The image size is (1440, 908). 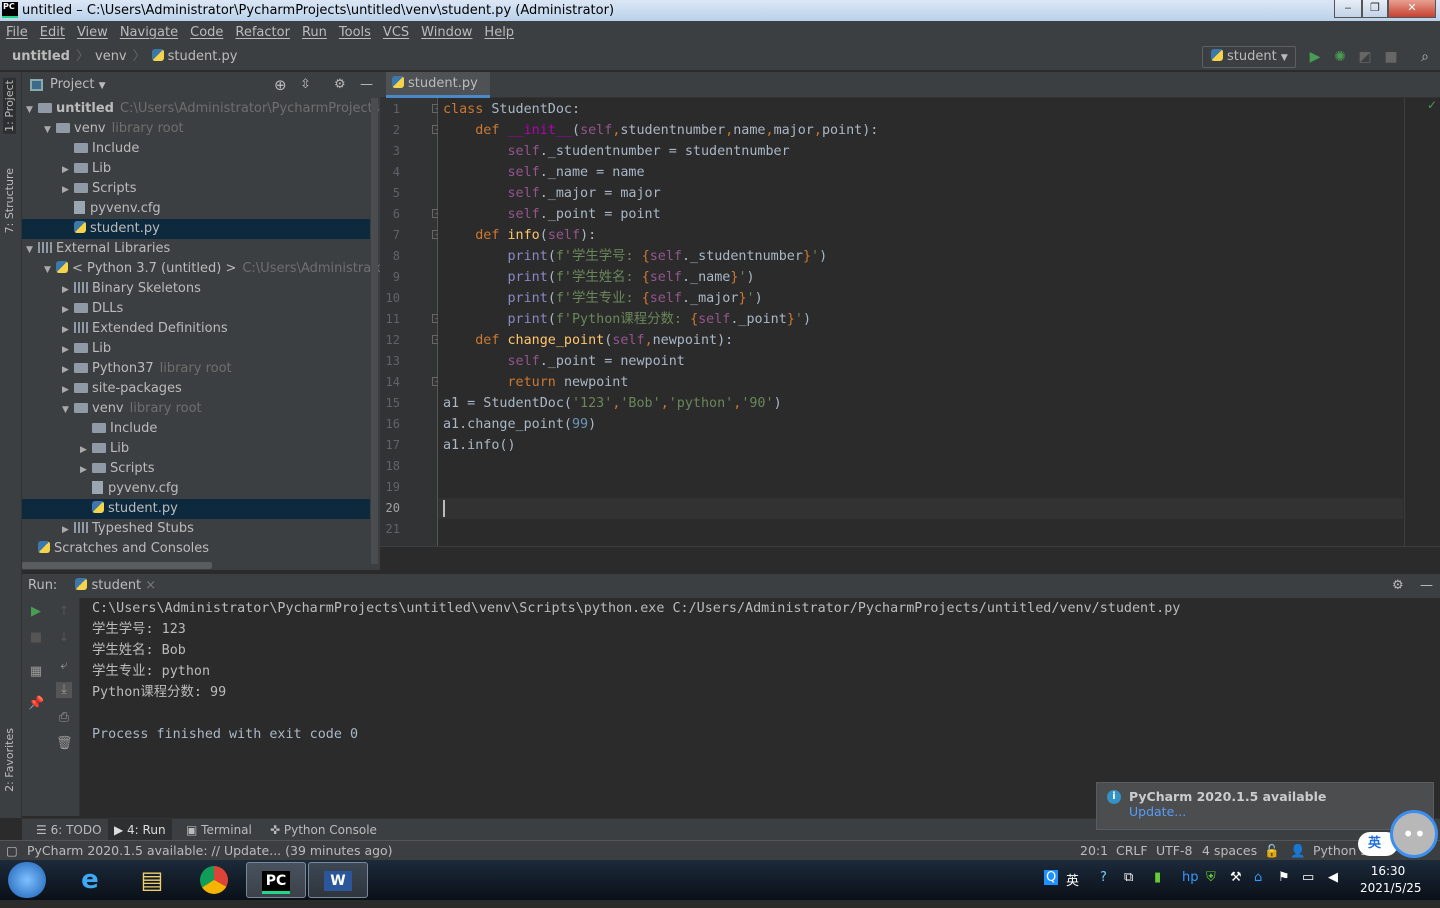 What do you see at coordinates (1272, 850) in the screenshot?
I see `lock-icon: 🔓` at bounding box center [1272, 850].